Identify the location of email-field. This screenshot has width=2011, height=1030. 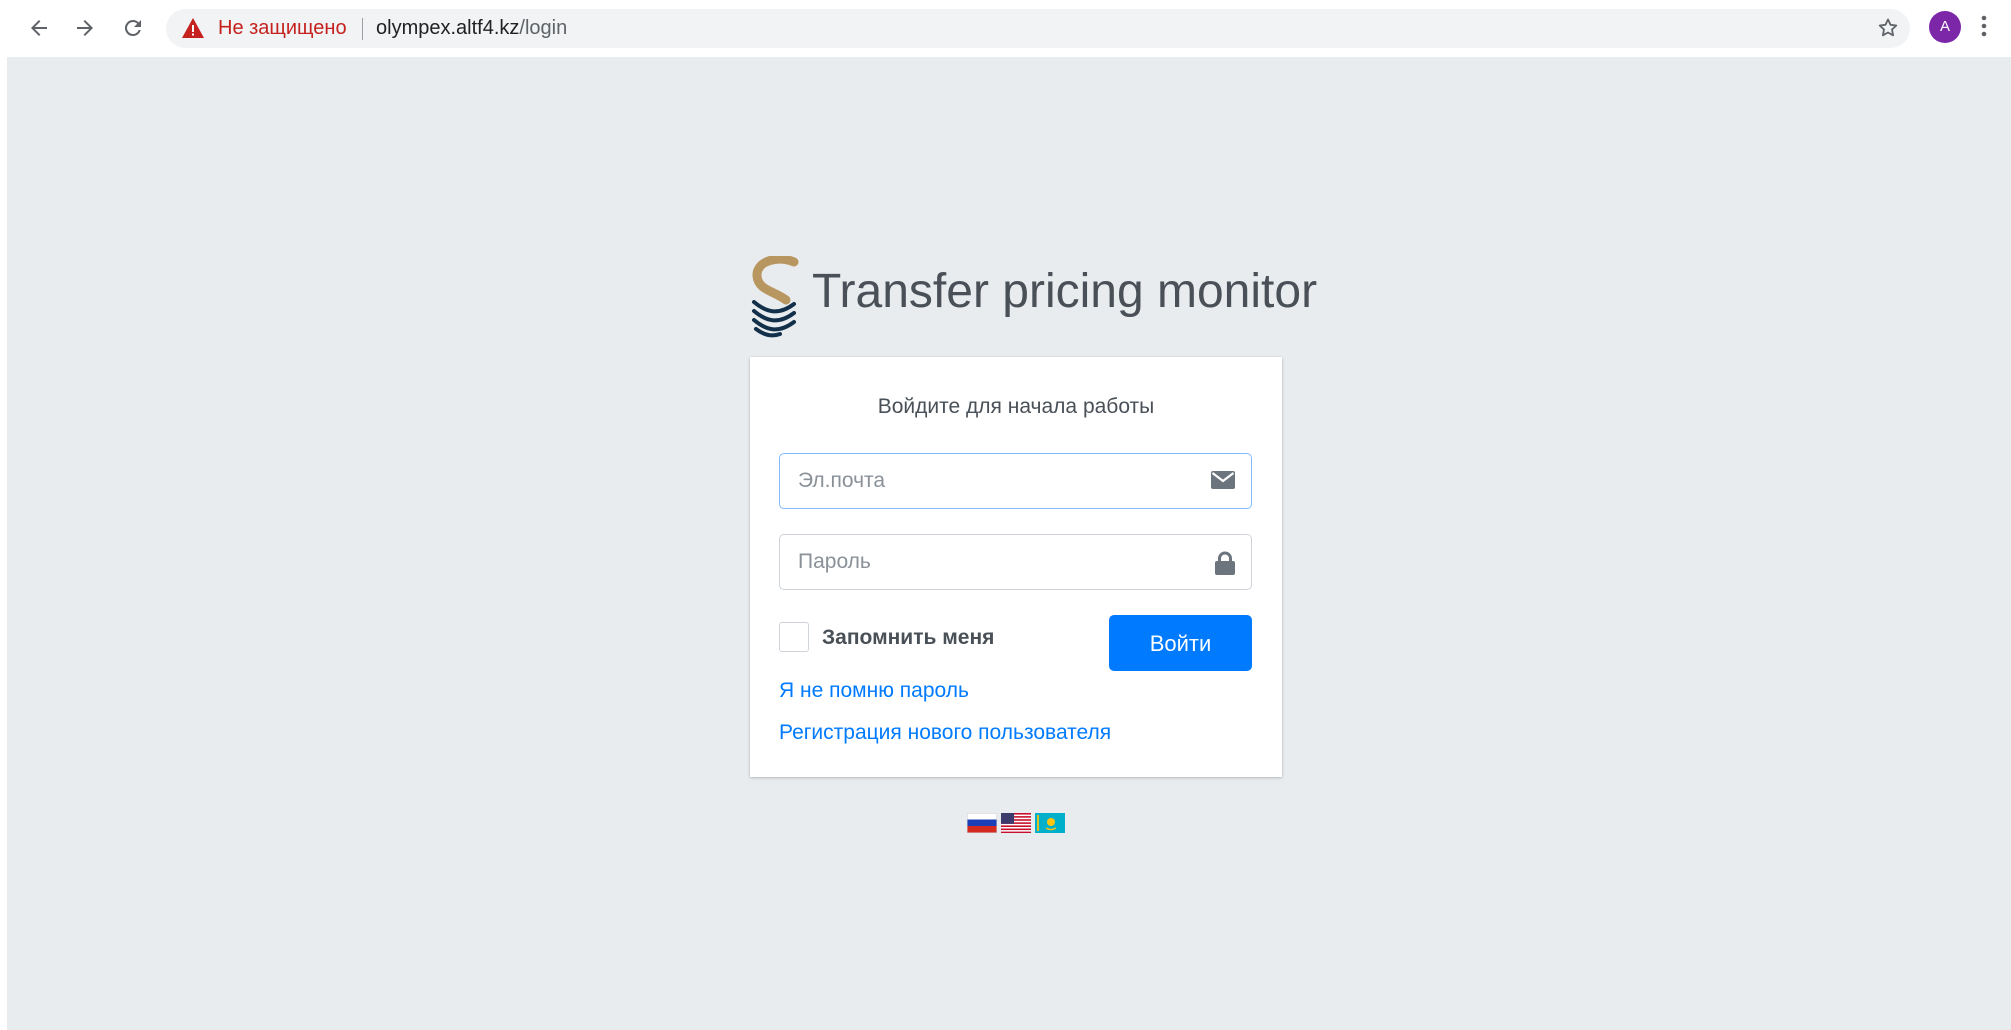
(1015, 481).